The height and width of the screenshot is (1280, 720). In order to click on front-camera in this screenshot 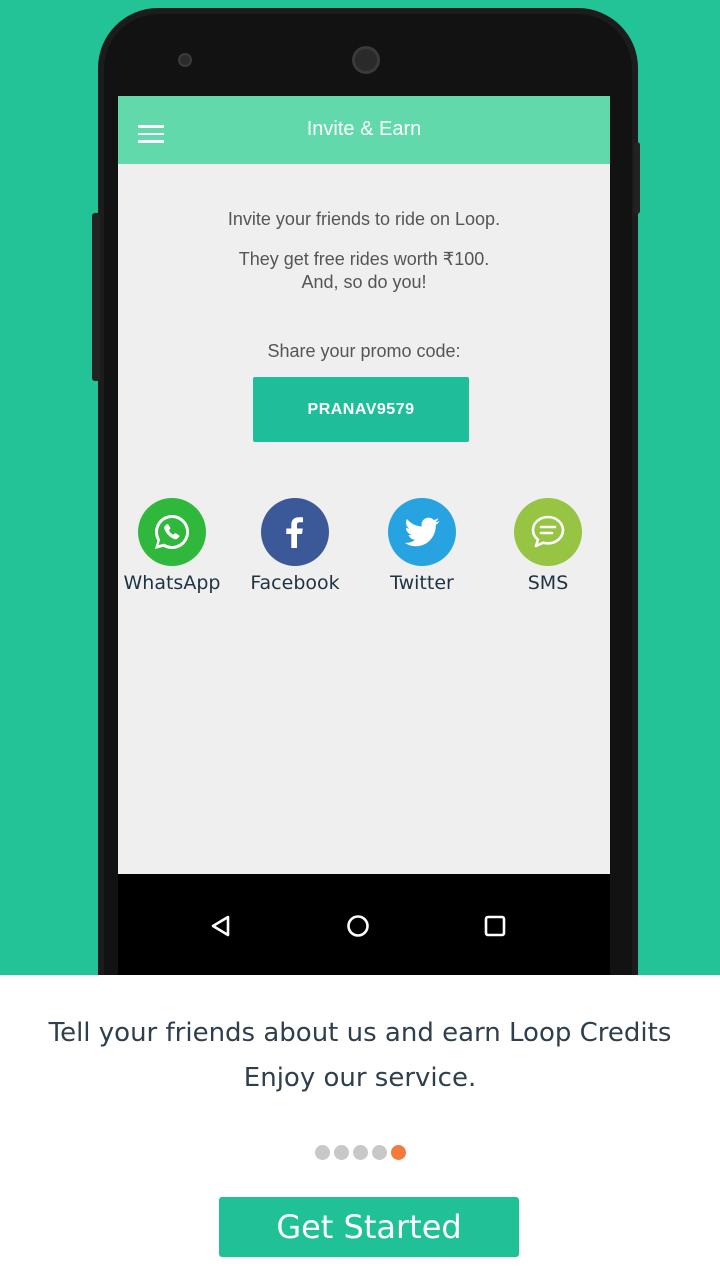, I will do `click(185, 60)`.